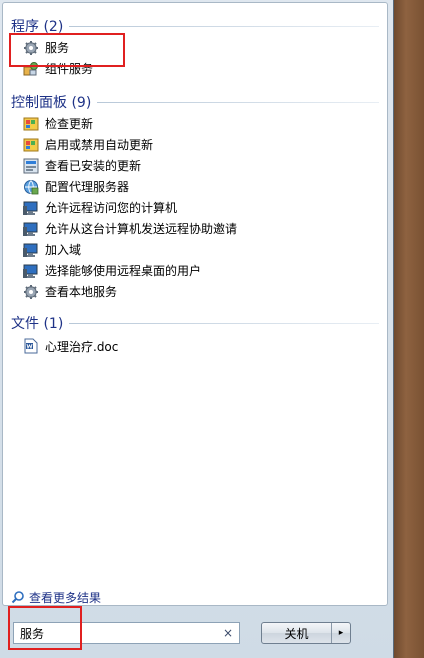 Image resolution: width=424 pixels, height=658 pixels. What do you see at coordinates (31, 187) in the screenshot?
I see `globe-icon` at bounding box center [31, 187].